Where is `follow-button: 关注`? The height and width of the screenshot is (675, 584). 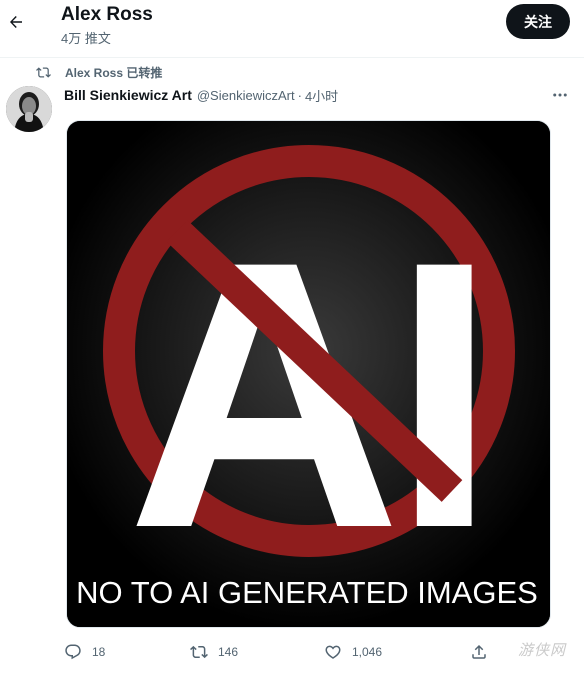
follow-button: 关注 is located at coordinates (538, 21).